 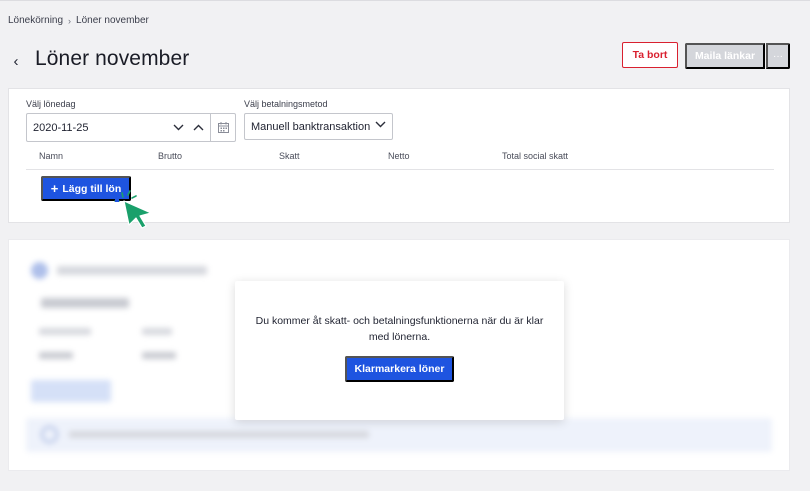 What do you see at coordinates (399, 369) in the screenshot?
I see `mark-salaries-ready-button: Klarmarkera löner` at bounding box center [399, 369].